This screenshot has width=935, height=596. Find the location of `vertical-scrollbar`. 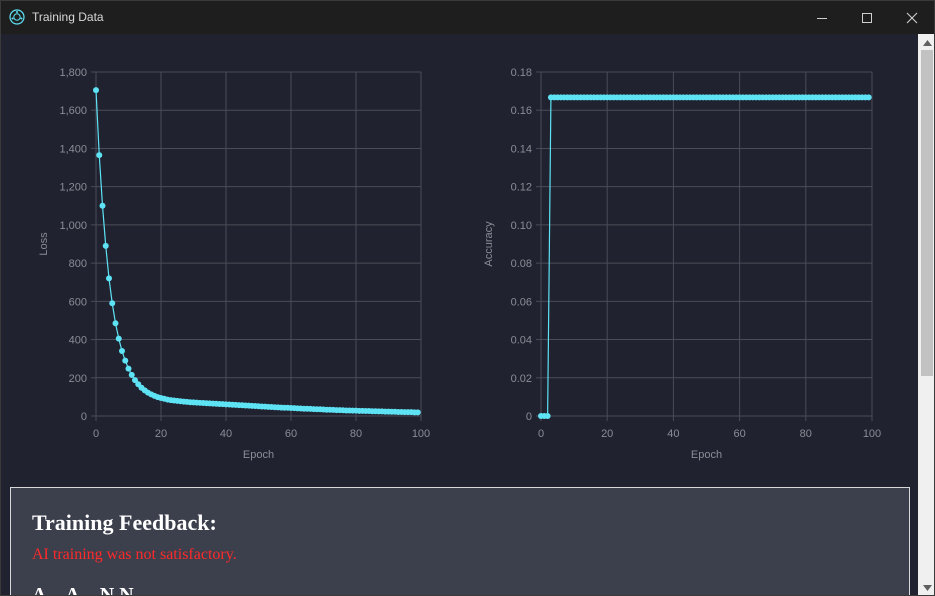

vertical-scrollbar is located at coordinates (926, 314).